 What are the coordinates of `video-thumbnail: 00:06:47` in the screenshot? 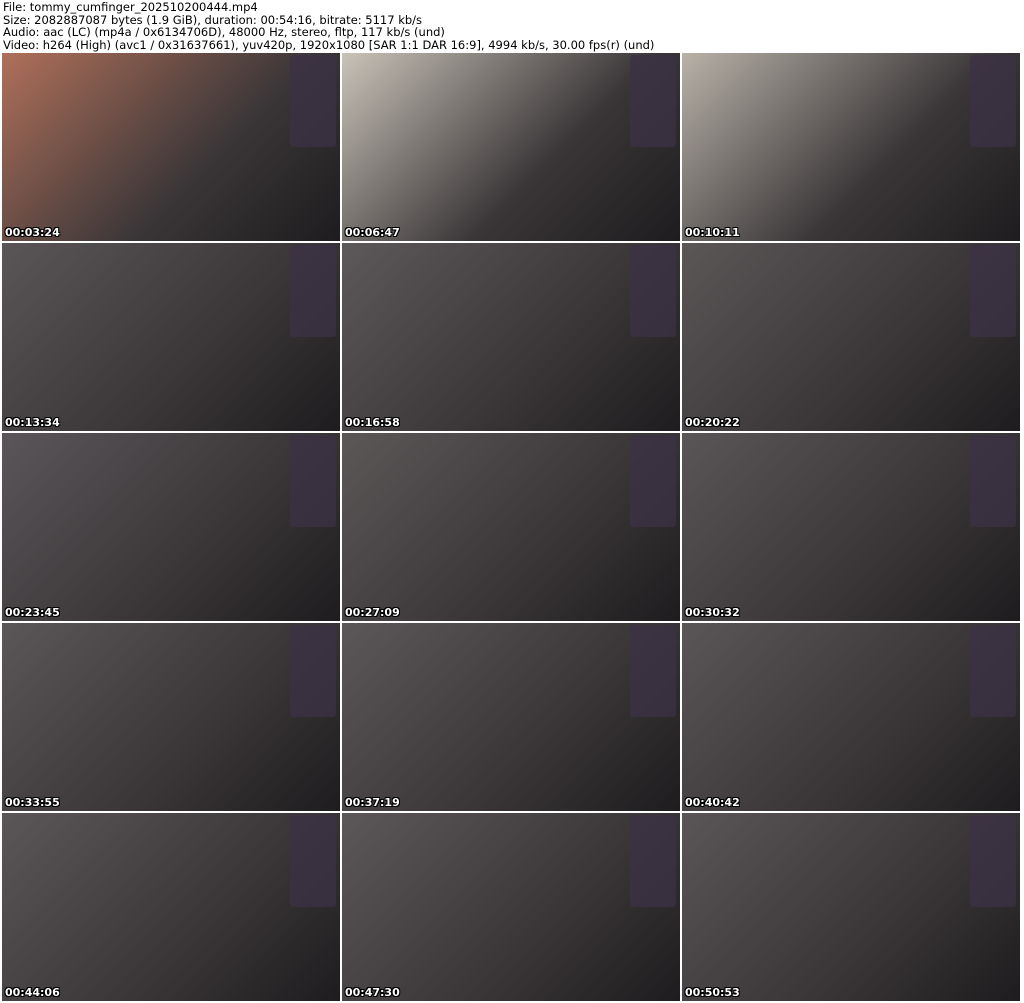 It's located at (511, 147).